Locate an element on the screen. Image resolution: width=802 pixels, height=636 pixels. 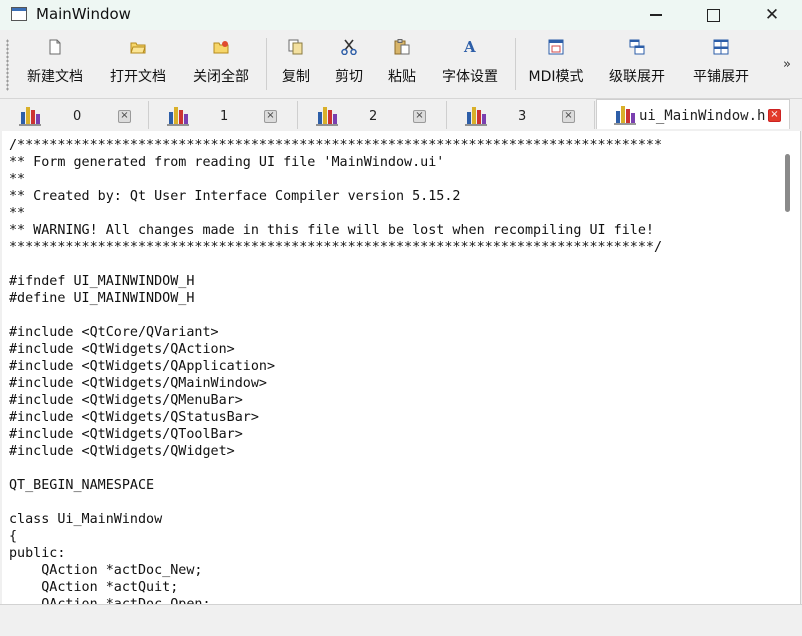
tab-0: 0 × is located at coordinates (75, 115).